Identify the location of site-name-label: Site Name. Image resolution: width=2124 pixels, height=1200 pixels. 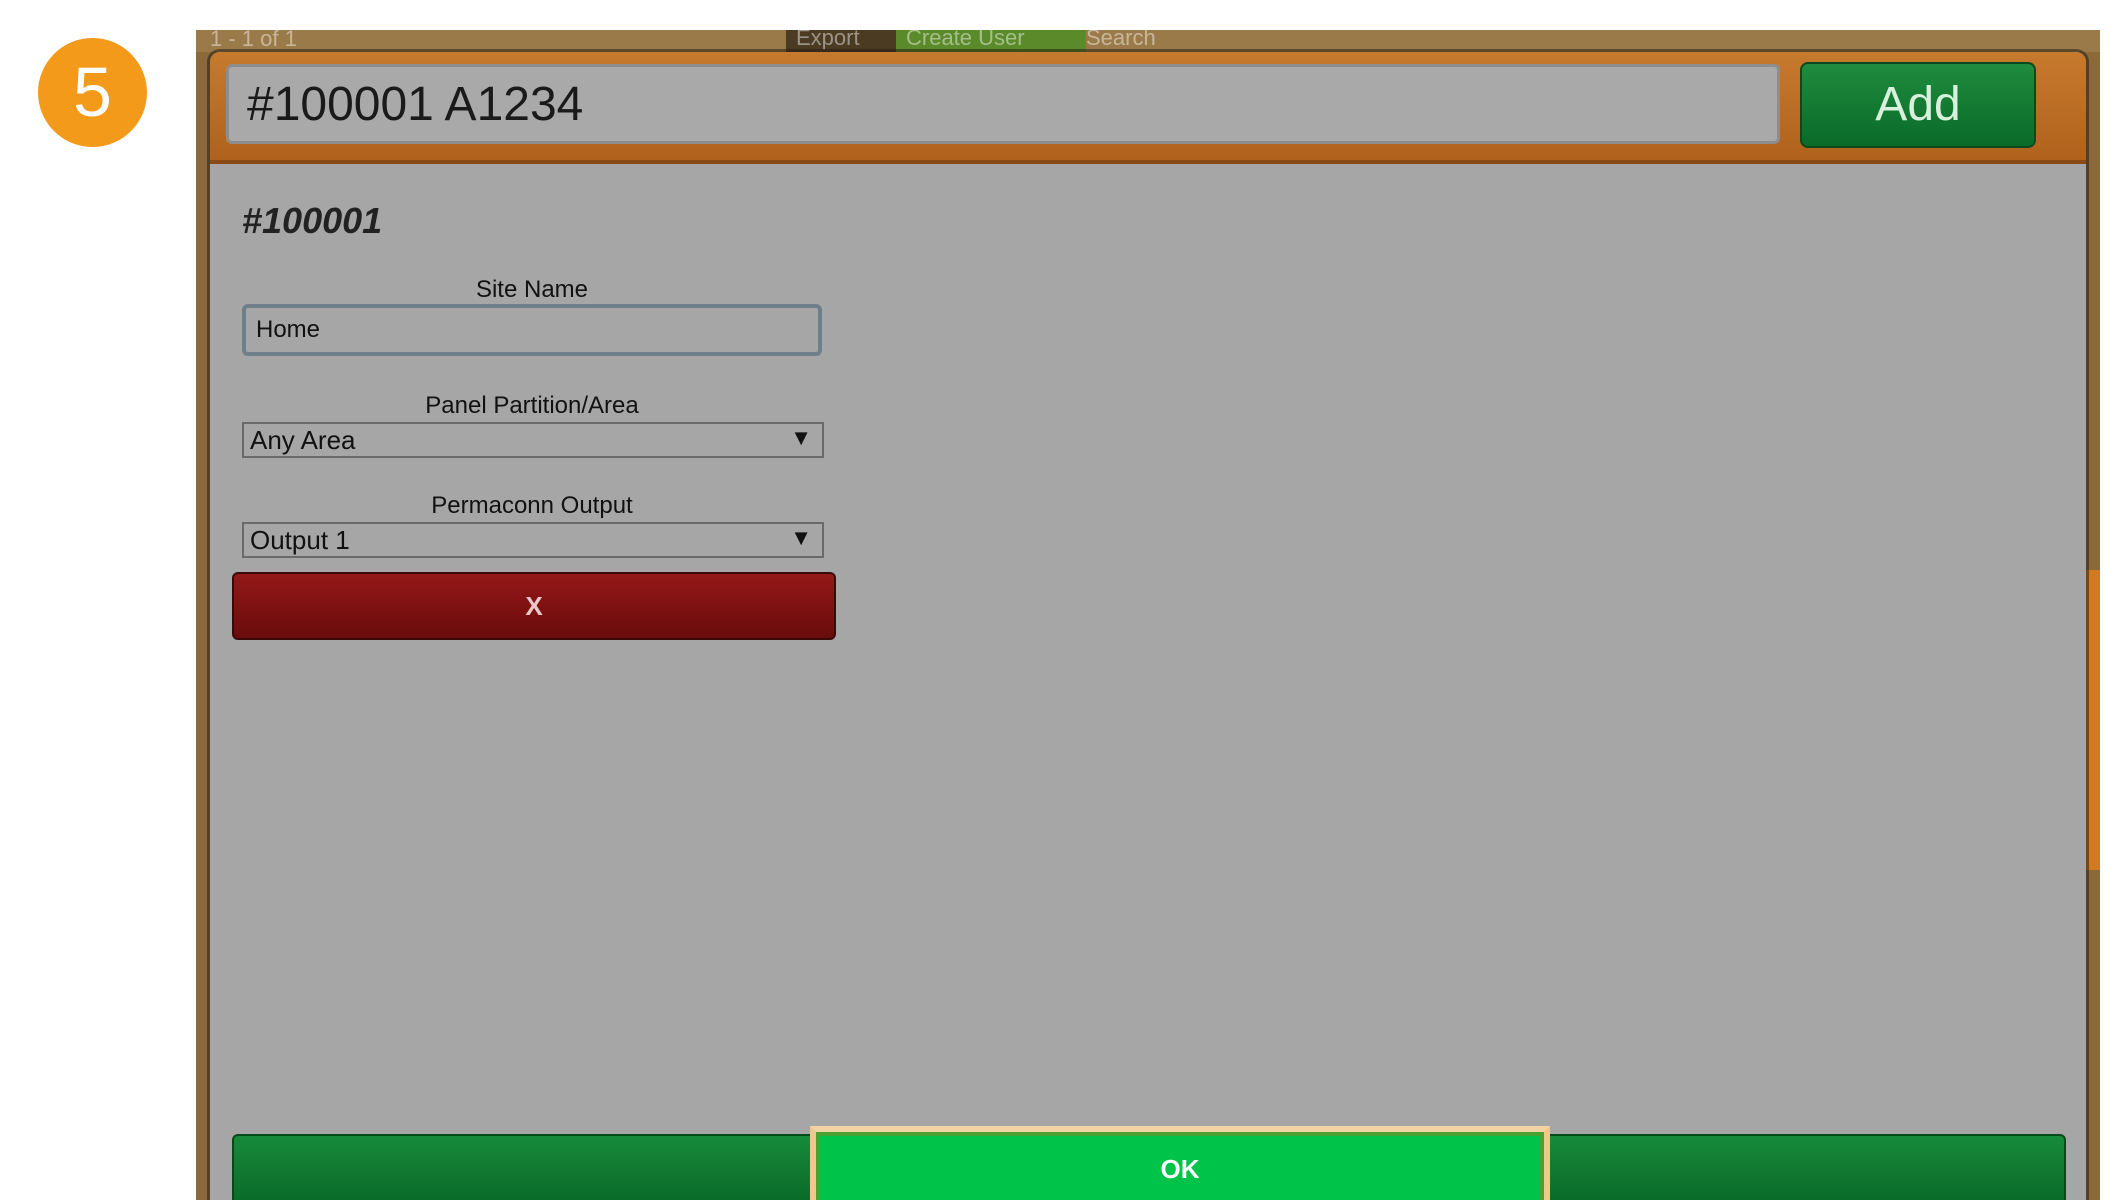
(532, 289).